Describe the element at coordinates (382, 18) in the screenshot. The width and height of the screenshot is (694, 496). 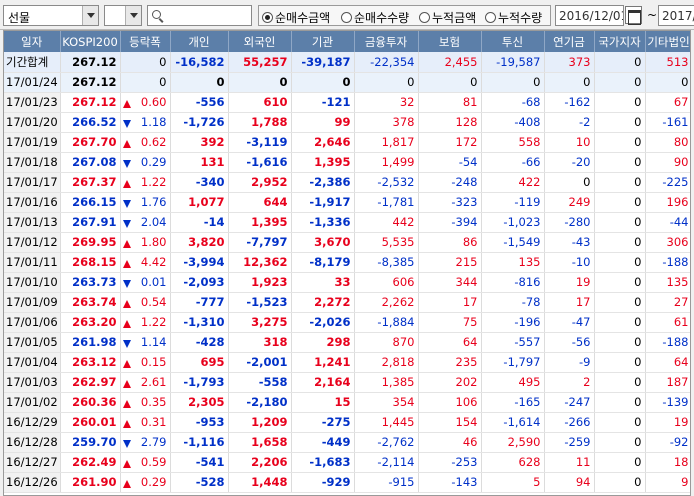
I see `radio-label: 순매수수량` at that location.